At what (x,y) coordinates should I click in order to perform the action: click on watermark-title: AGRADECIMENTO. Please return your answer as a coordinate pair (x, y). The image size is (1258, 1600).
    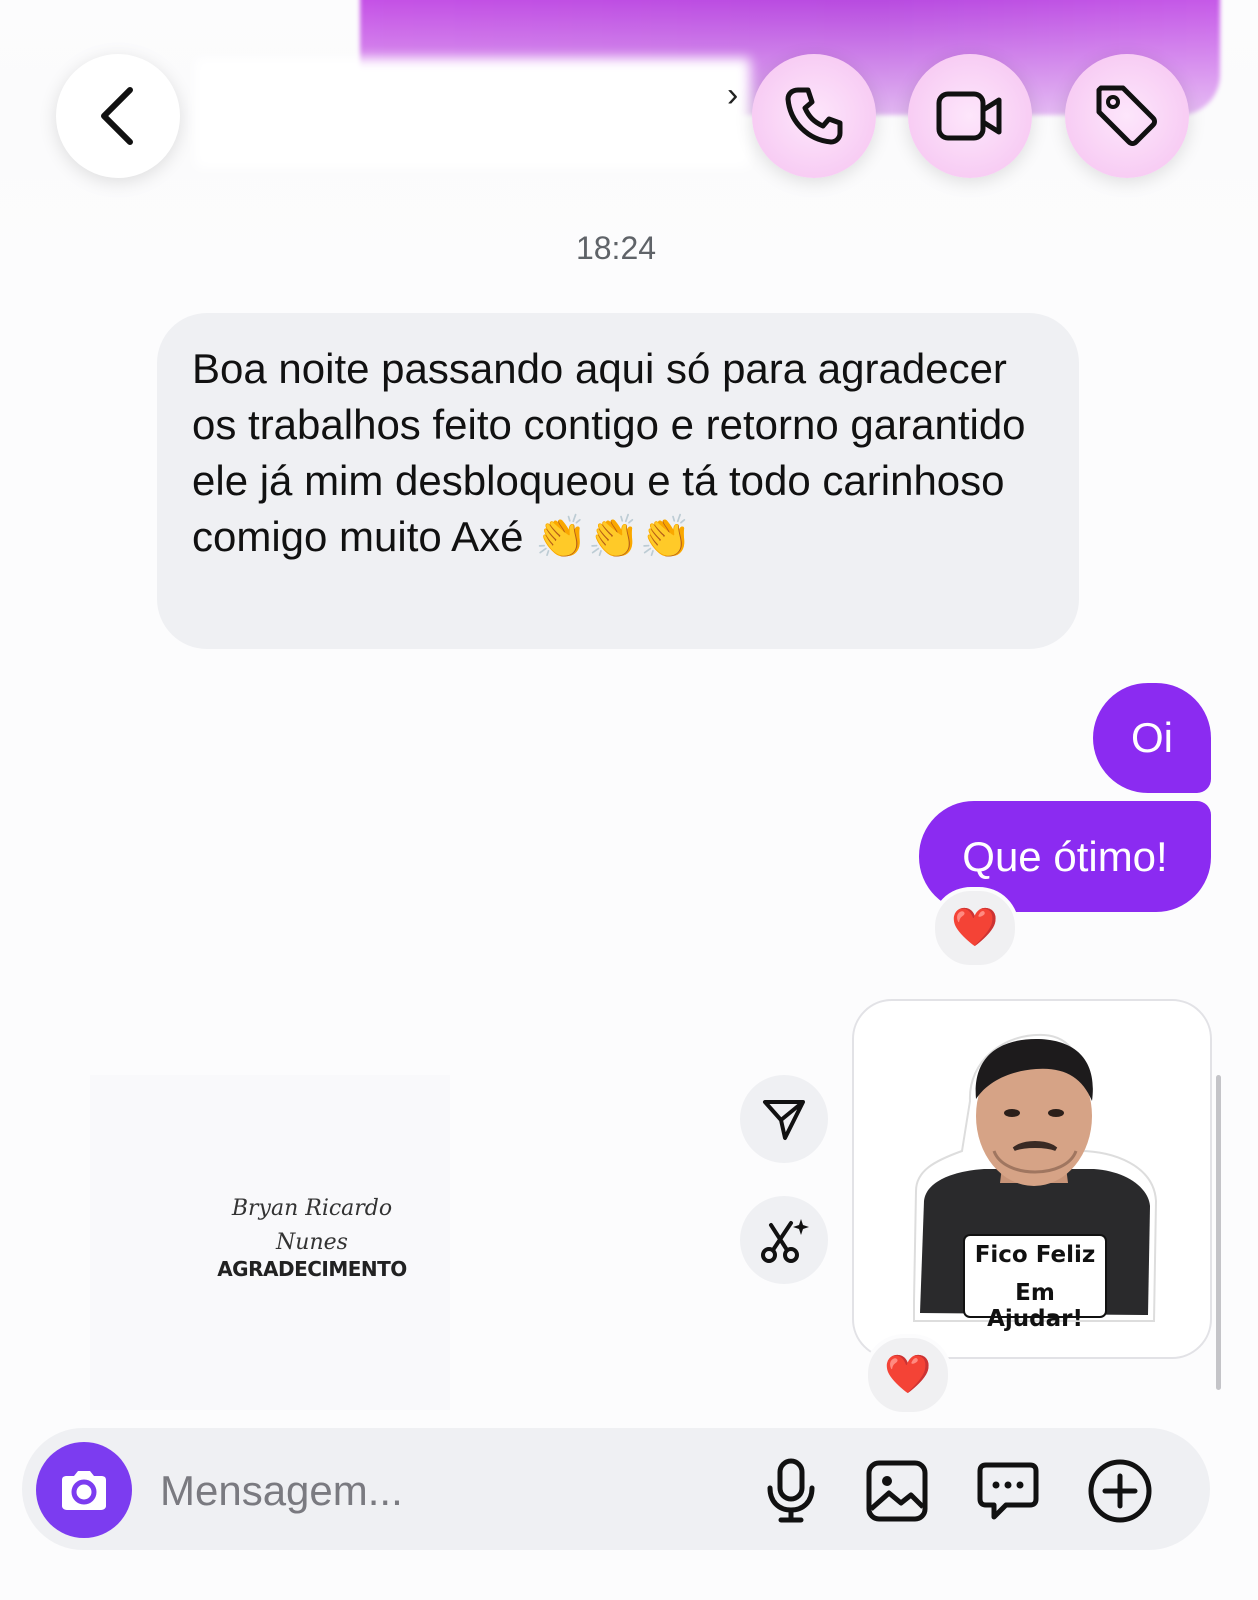
    Looking at the image, I should click on (312, 1269).